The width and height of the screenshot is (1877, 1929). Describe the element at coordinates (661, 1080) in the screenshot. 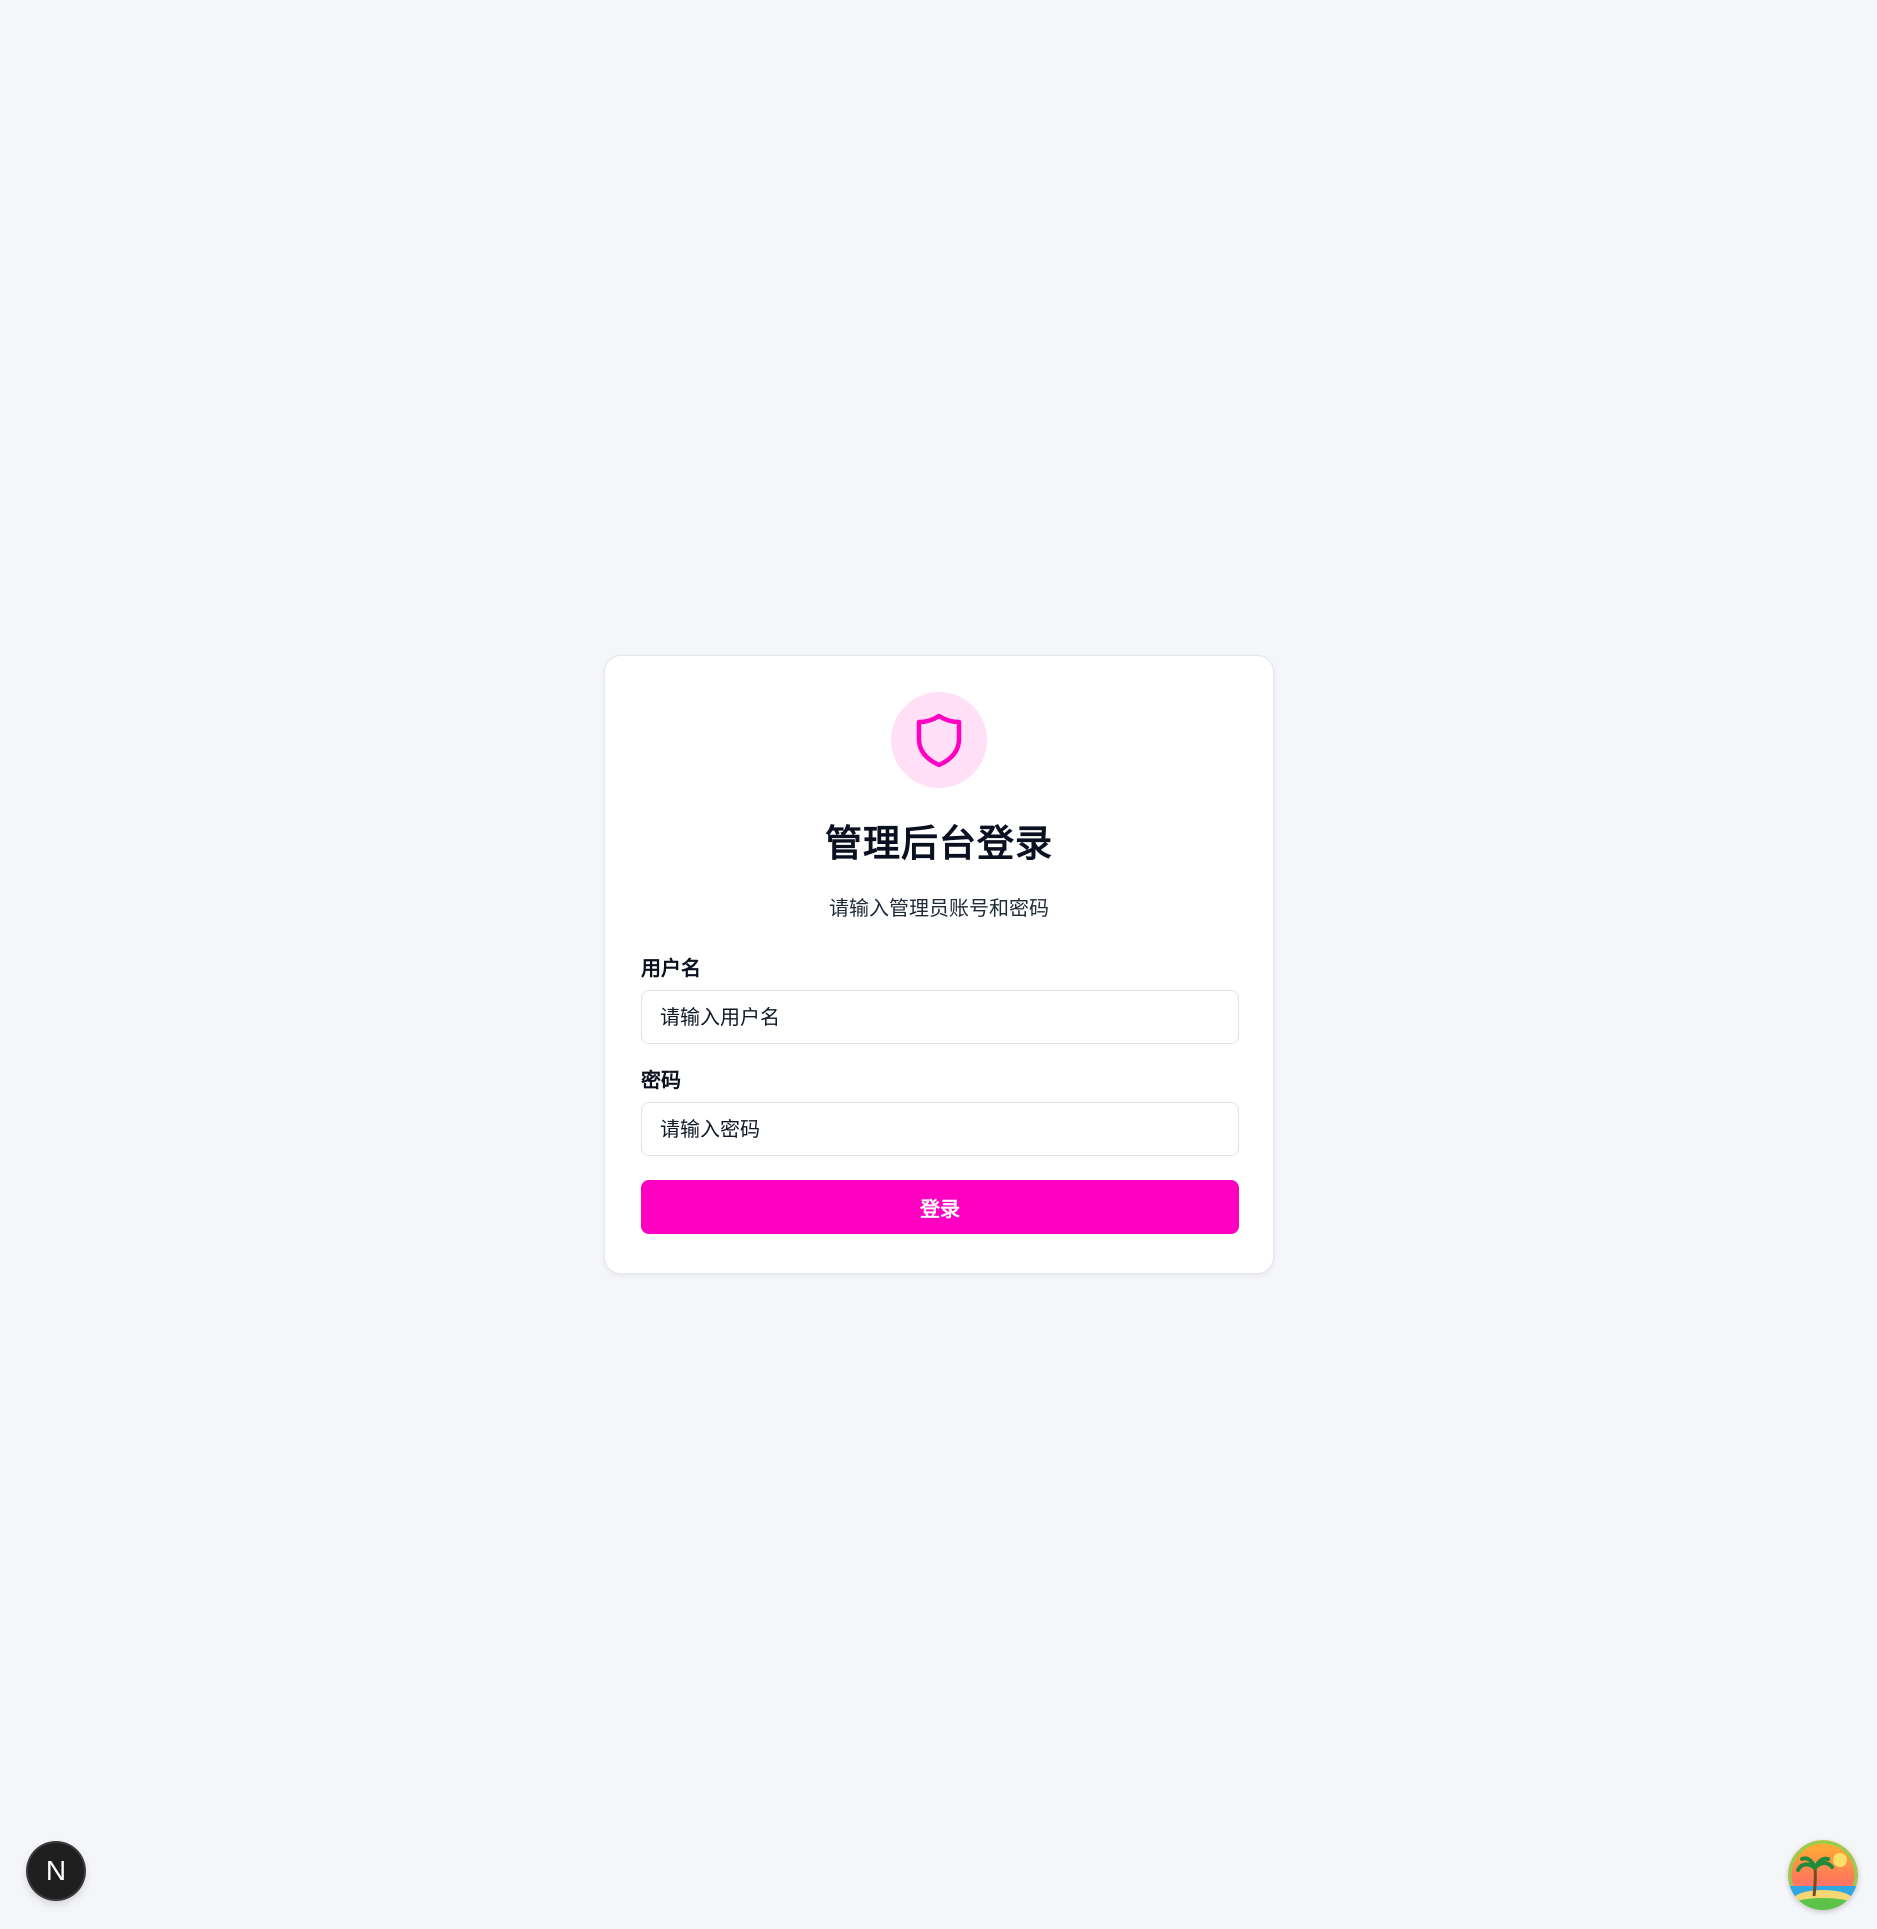

I see `password-label: 密码` at that location.